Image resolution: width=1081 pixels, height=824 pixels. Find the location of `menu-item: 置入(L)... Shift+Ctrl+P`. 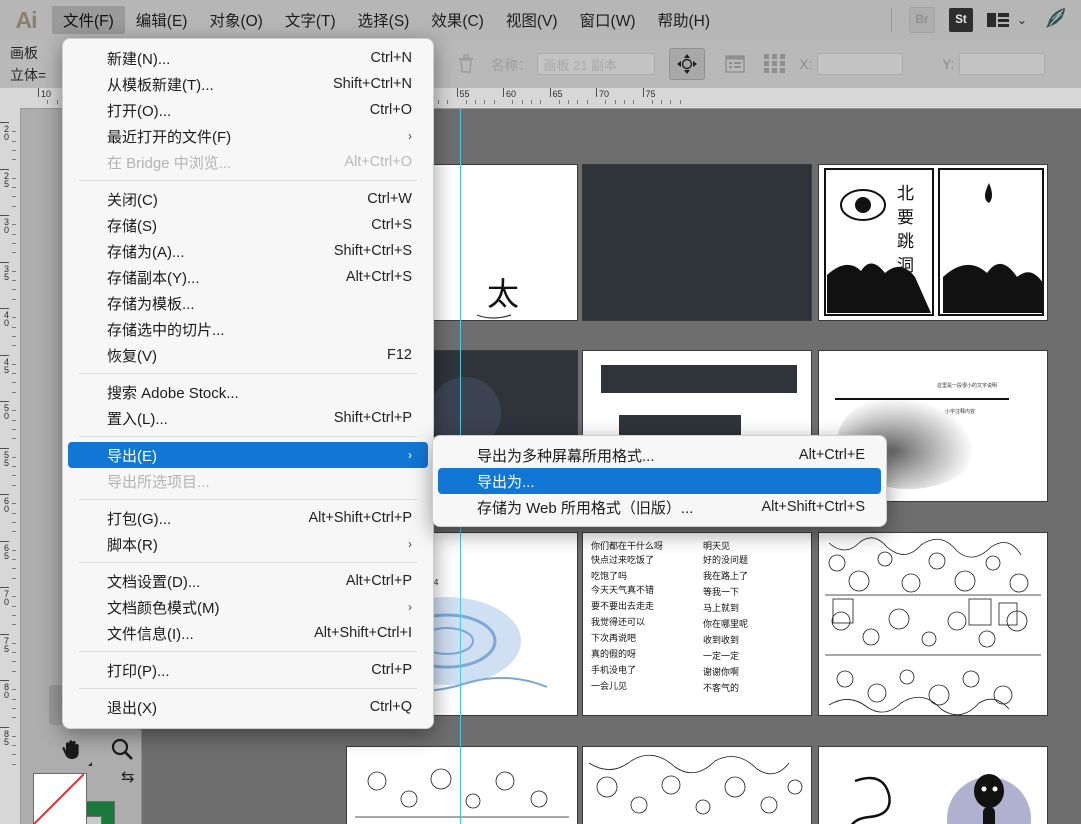

menu-item: 置入(L)... Shift+Ctrl+P is located at coordinates (248, 418).